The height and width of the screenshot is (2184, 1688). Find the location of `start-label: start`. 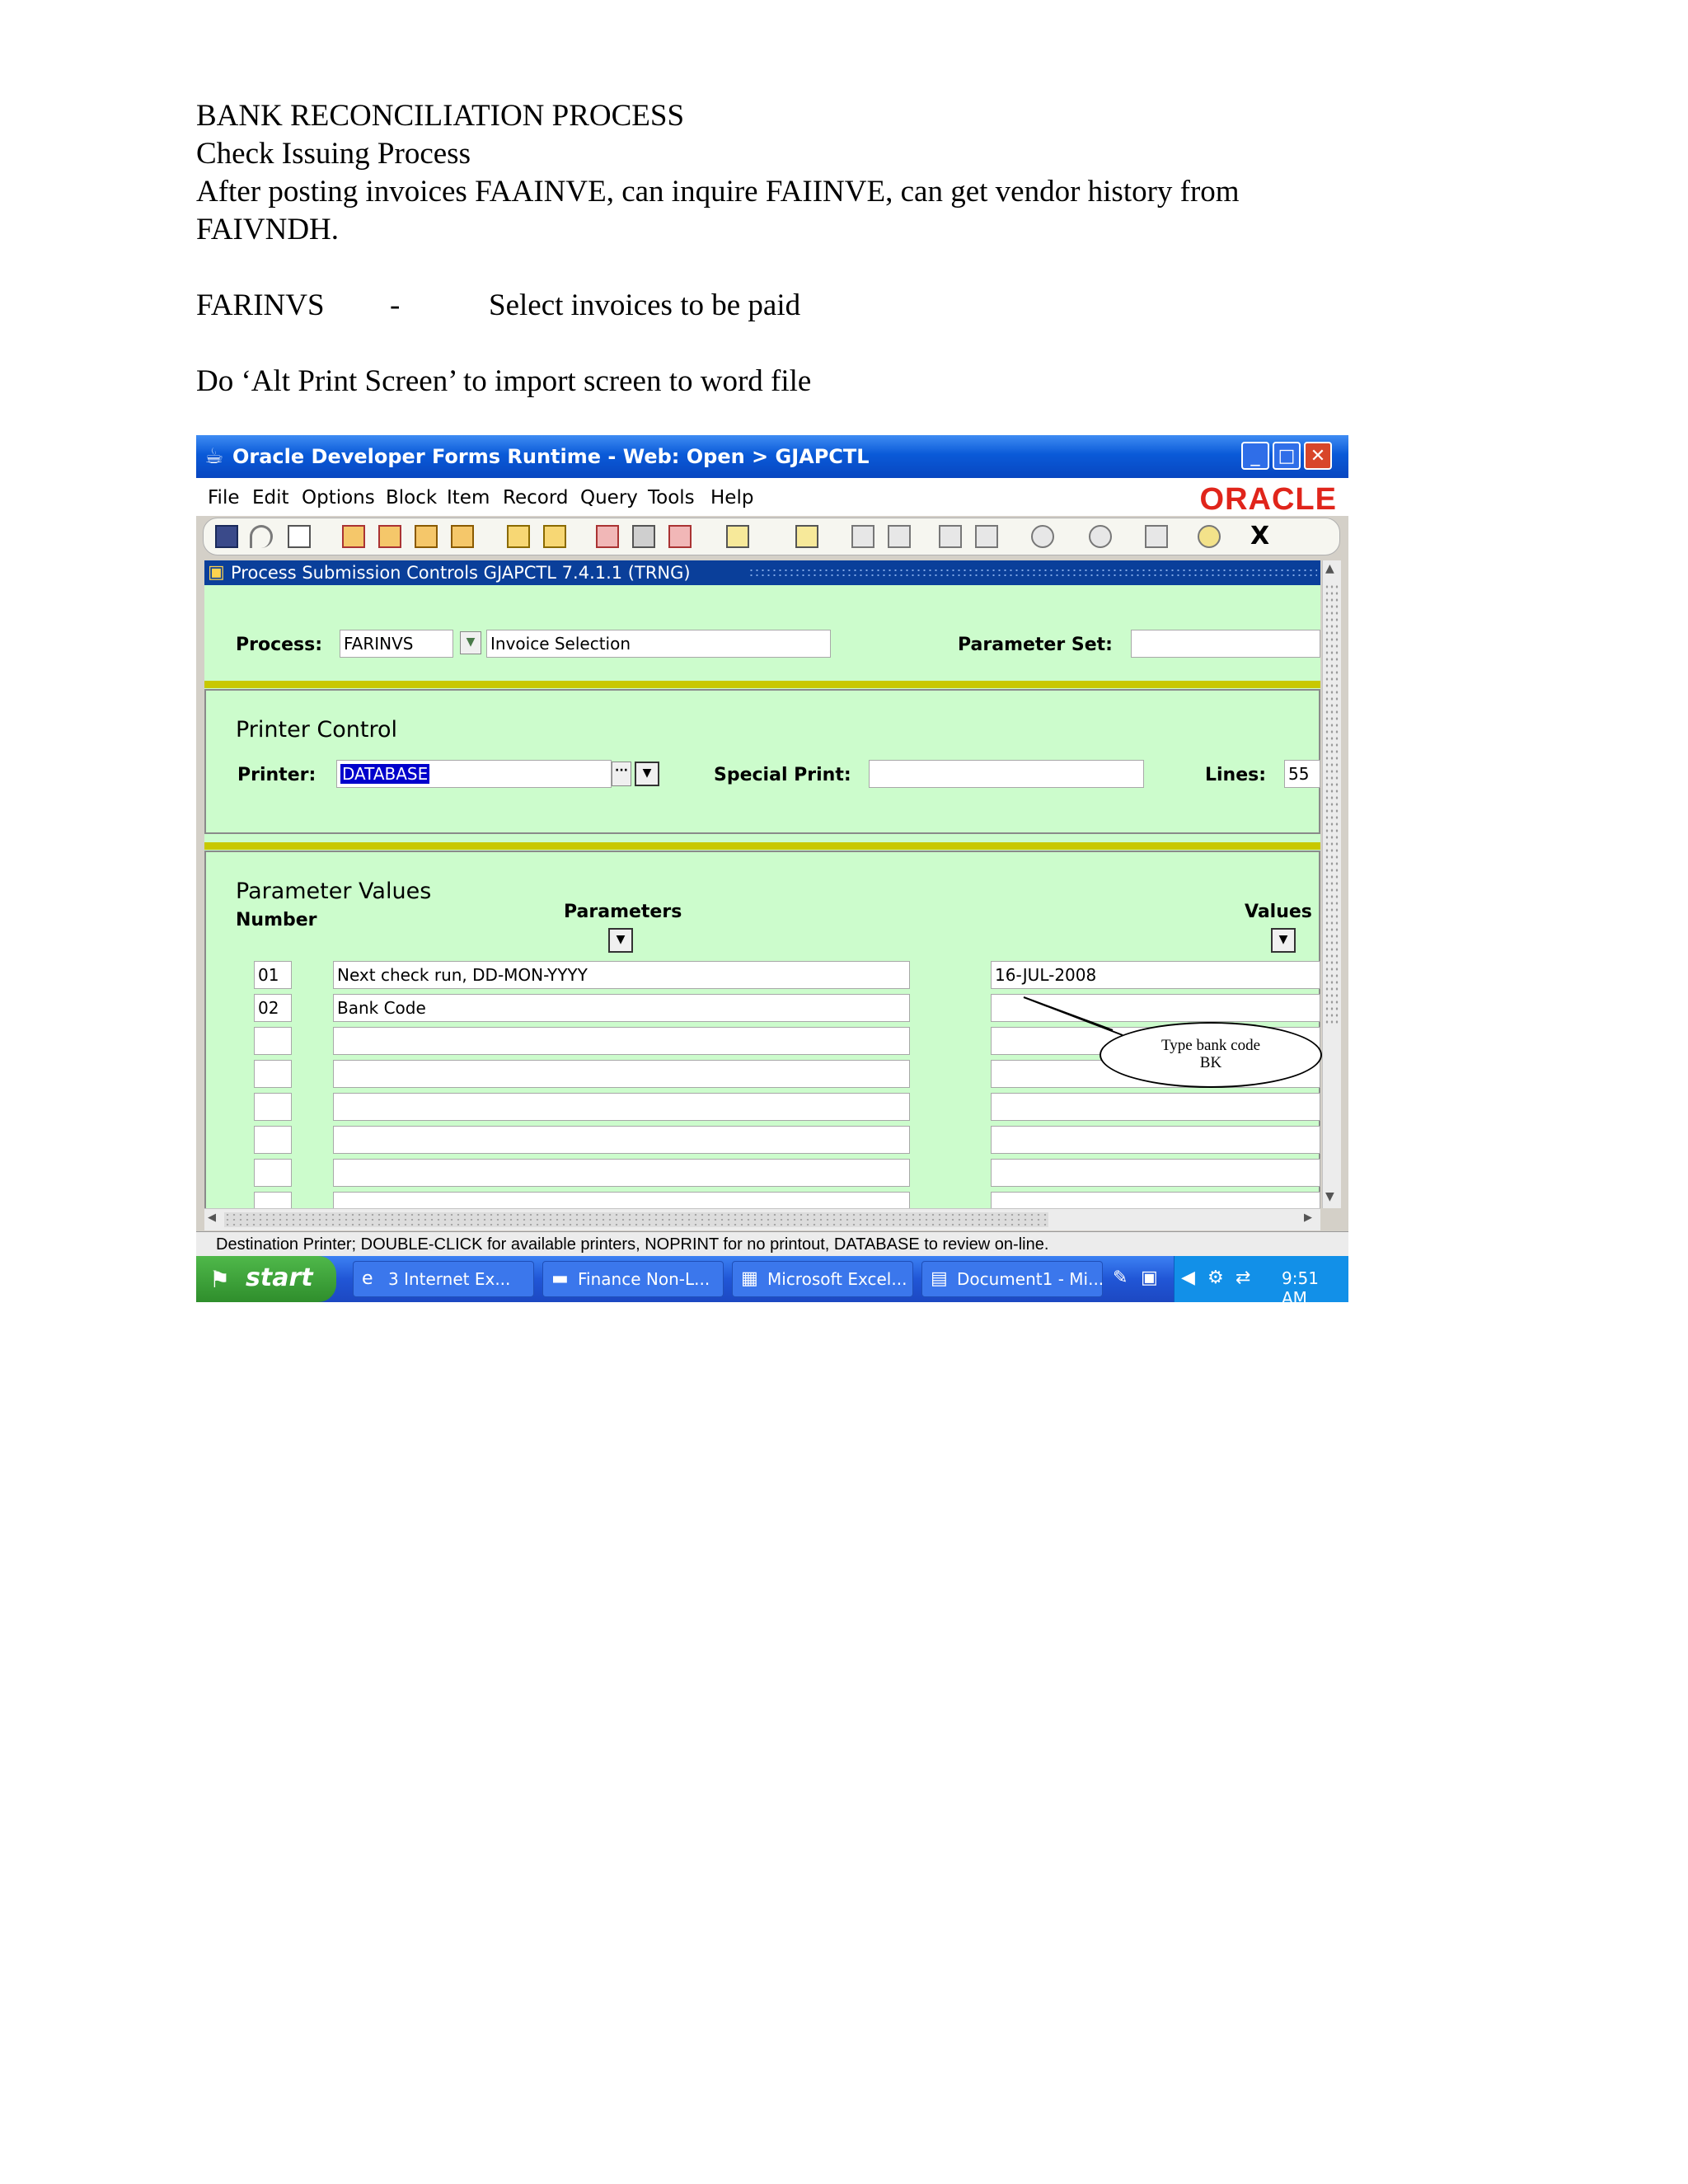

start-label: start is located at coordinates (279, 1277).